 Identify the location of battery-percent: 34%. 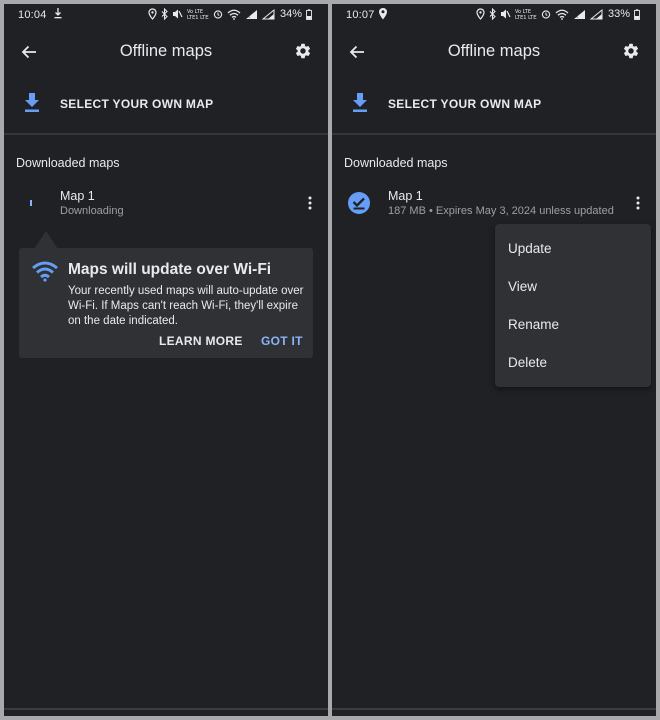
(290, 14).